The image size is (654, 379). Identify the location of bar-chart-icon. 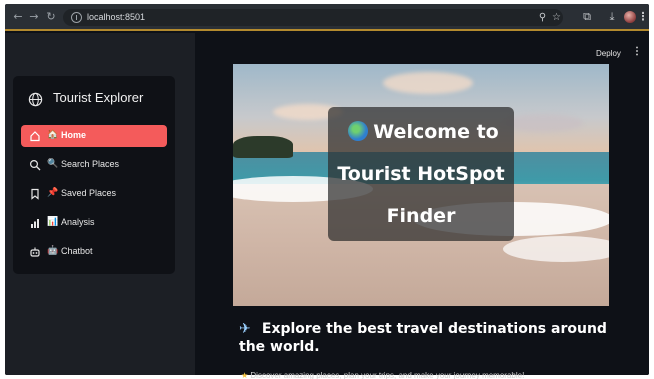
(35, 223).